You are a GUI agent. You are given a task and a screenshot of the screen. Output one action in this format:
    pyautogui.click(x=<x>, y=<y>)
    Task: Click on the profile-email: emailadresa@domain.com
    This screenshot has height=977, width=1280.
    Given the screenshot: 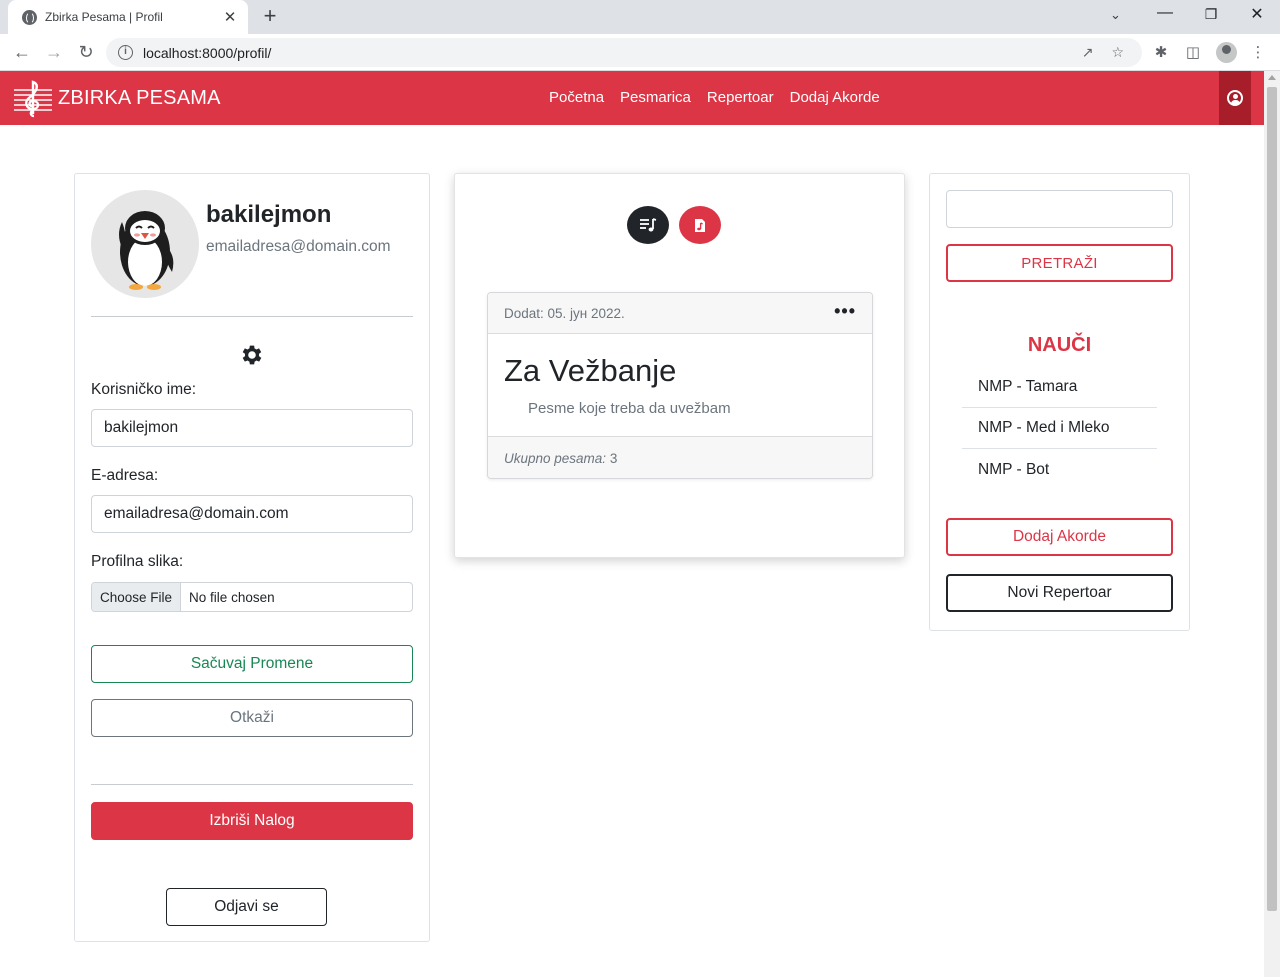 What is the action you would take?
    pyautogui.click(x=298, y=246)
    